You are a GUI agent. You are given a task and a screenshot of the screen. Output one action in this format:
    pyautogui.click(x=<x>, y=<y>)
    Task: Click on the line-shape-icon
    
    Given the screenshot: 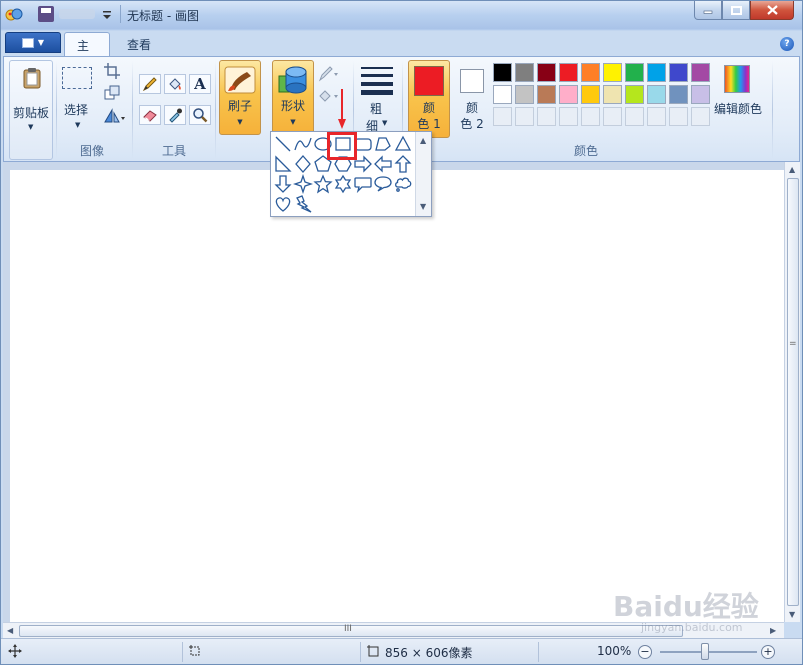 What is the action you would take?
    pyautogui.click(x=283, y=144)
    